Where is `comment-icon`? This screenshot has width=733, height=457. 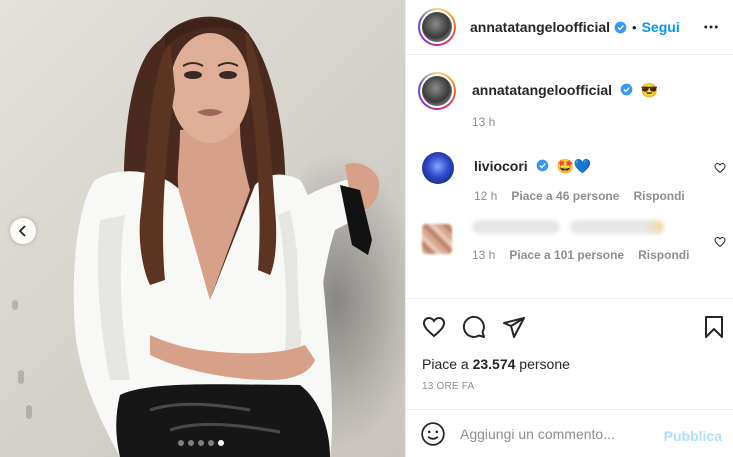 comment-icon is located at coordinates (474, 327).